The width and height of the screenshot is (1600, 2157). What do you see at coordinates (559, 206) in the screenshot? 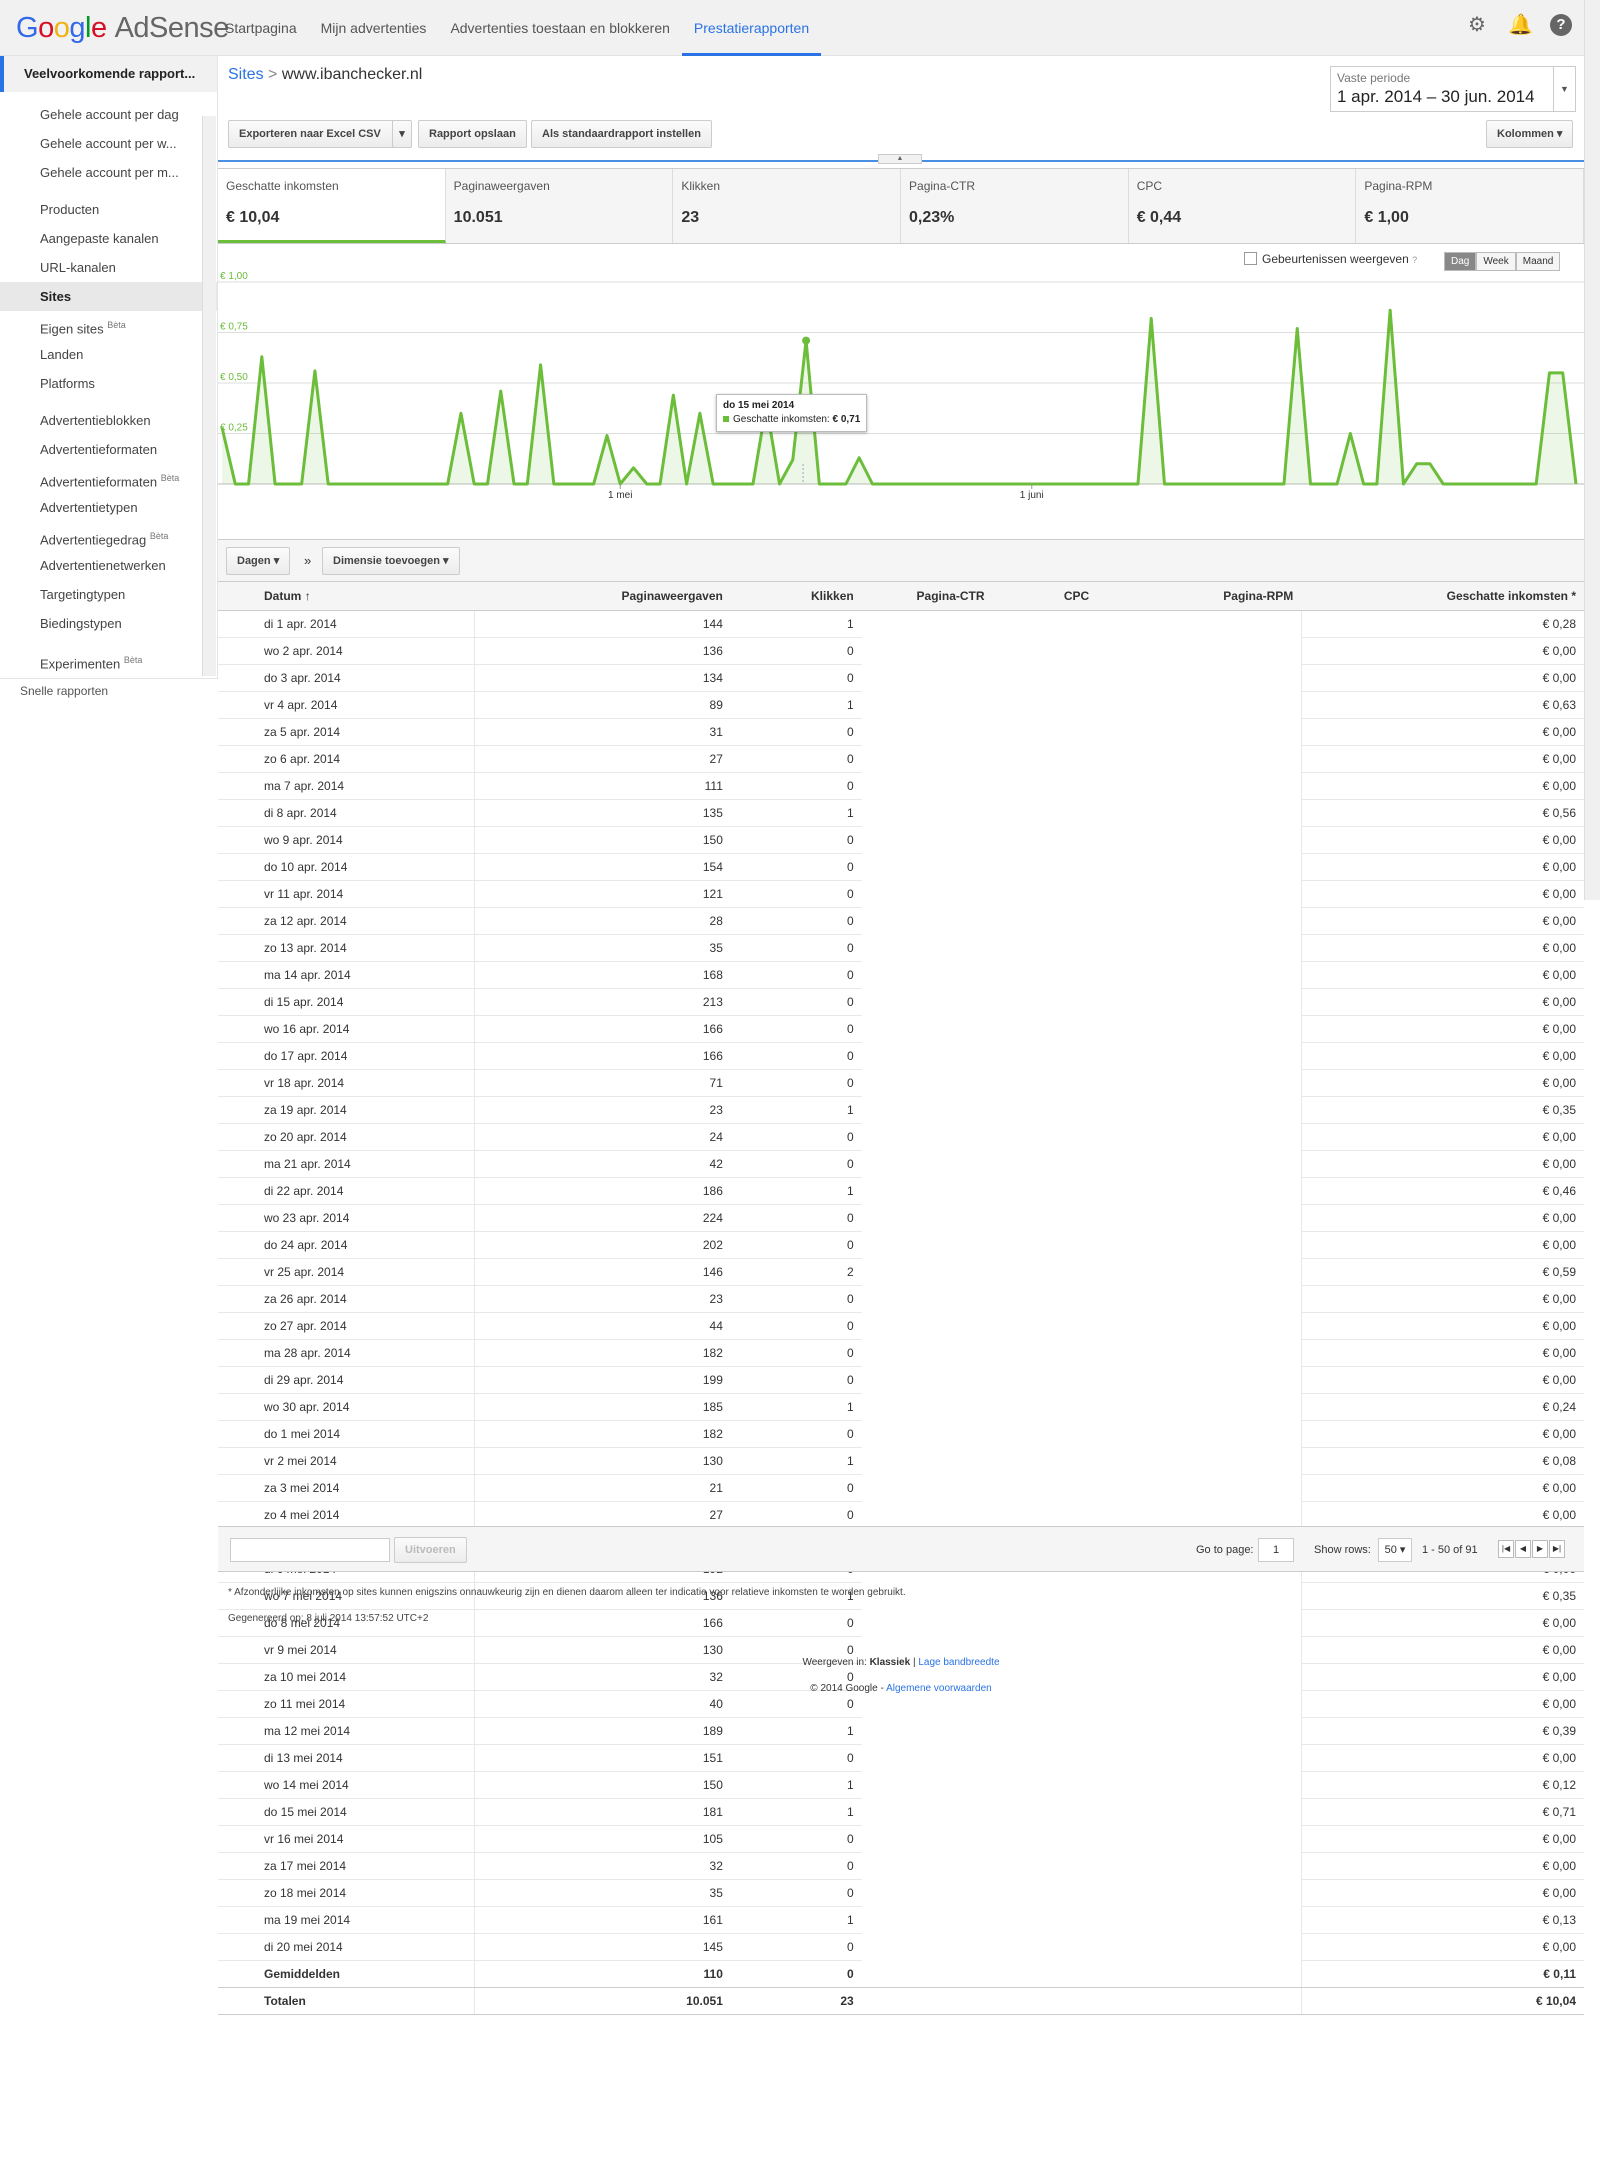
I see `metric-tab-paginaweergaven: Paginaweergaven 10.051` at bounding box center [559, 206].